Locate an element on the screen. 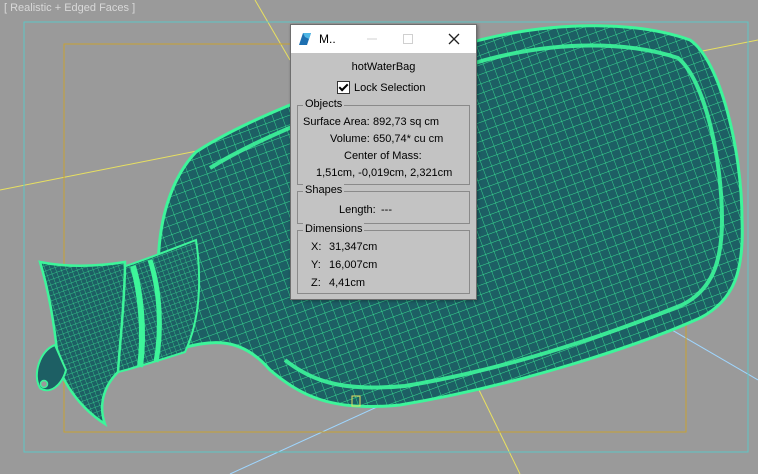 Image resolution: width=758 pixels, height=474 pixels. lock-selection-label: Lock Selection is located at coordinates (390, 87).